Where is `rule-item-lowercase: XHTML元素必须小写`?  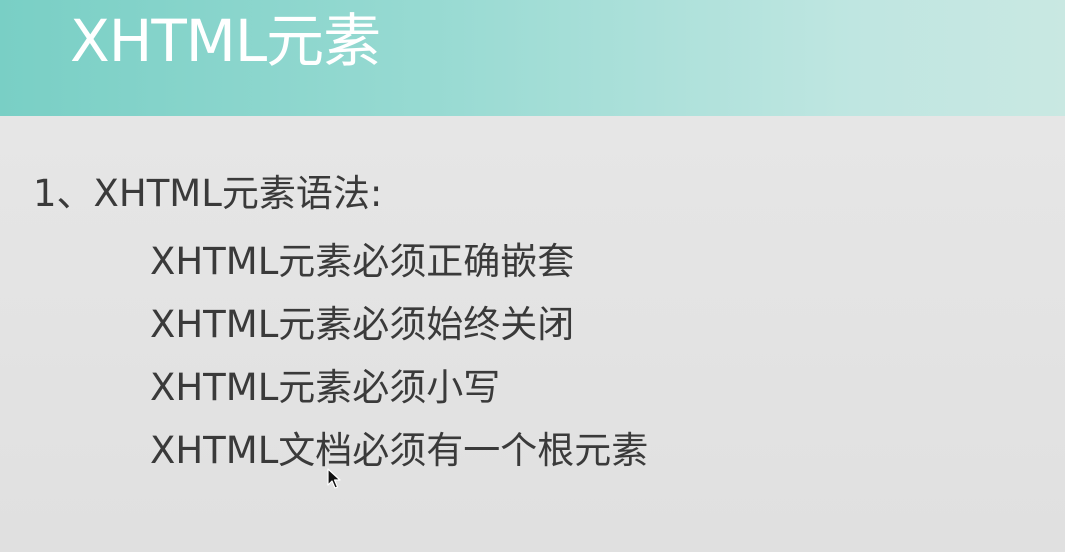
rule-item-lowercase: XHTML元素必须小写 is located at coordinates (325, 387).